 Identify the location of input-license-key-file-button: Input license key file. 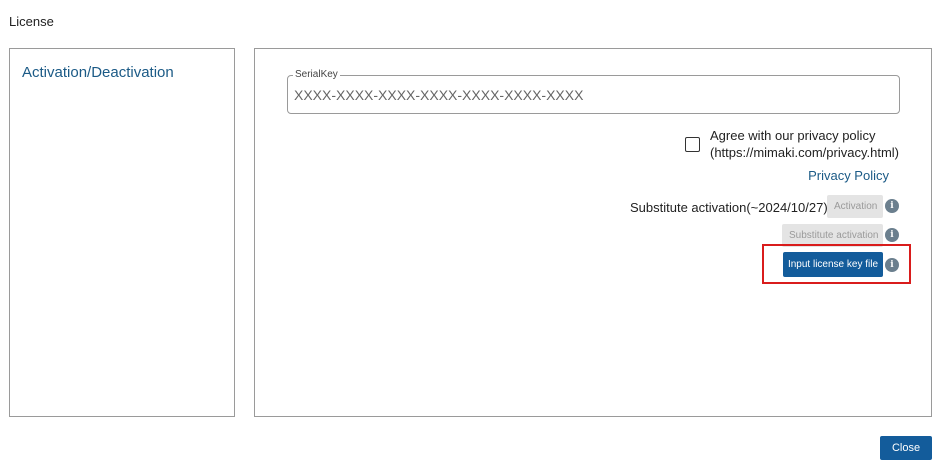
(833, 264).